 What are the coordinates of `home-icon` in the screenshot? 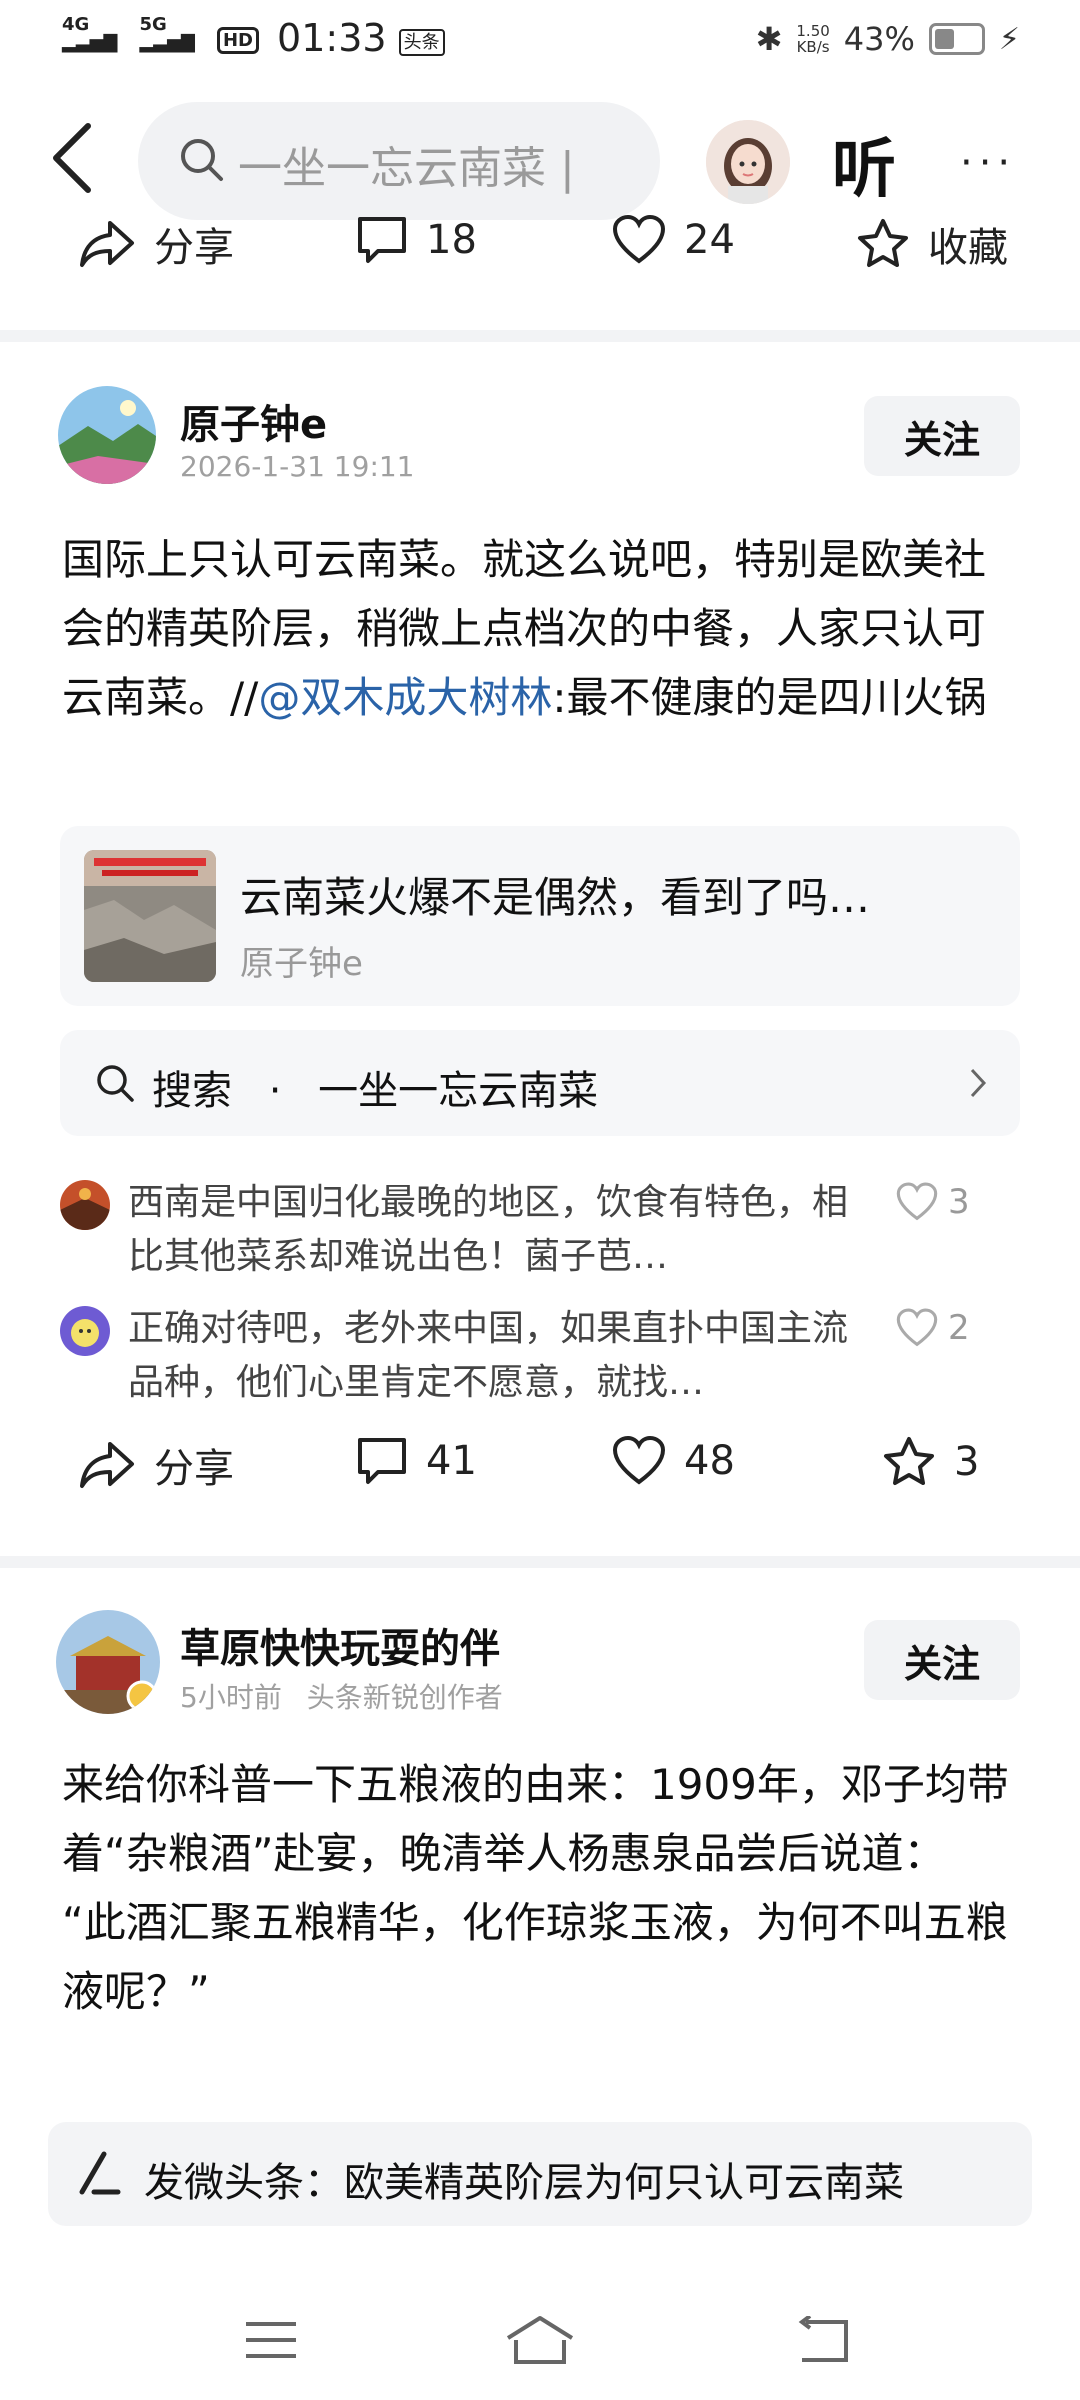 It's located at (540, 2340).